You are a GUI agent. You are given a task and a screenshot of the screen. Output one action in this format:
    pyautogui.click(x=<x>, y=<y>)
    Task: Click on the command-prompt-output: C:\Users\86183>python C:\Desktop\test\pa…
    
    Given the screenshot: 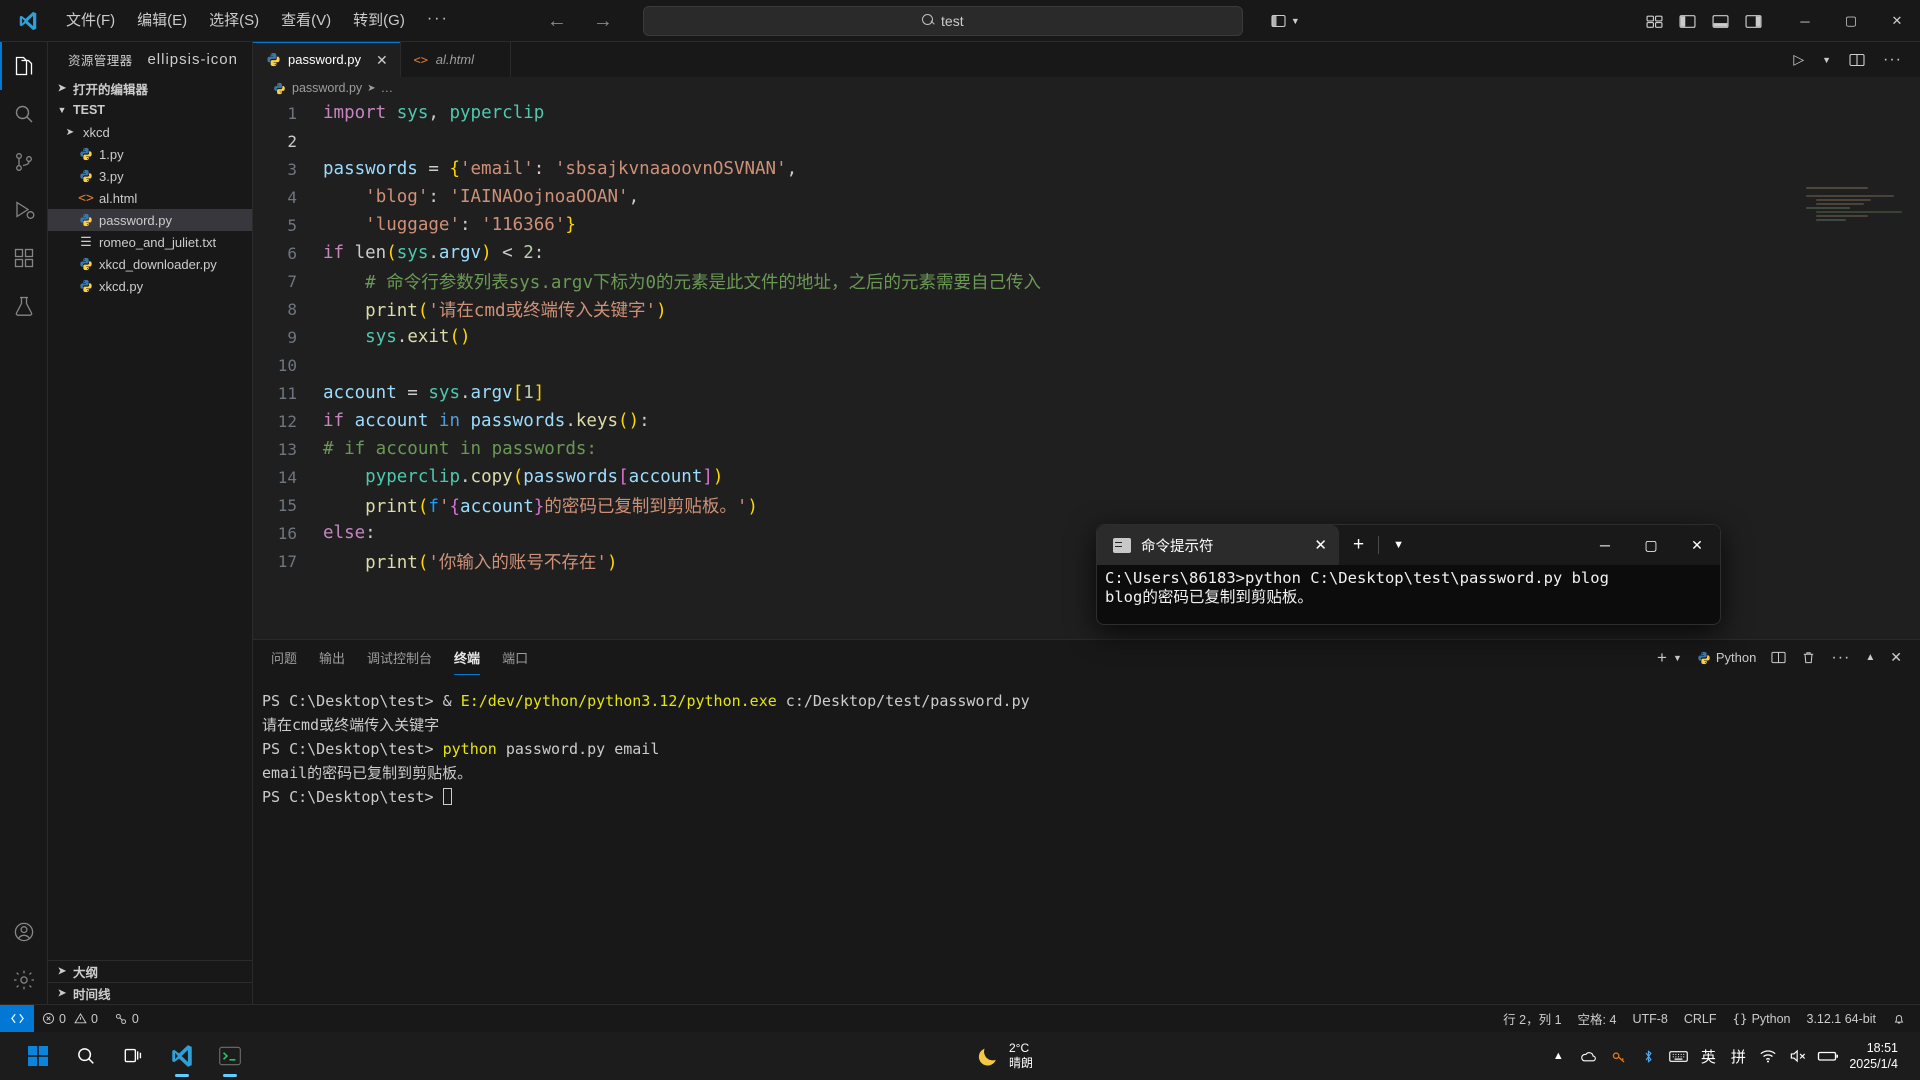 What is the action you would take?
    pyautogui.click(x=1408, y=586)
    